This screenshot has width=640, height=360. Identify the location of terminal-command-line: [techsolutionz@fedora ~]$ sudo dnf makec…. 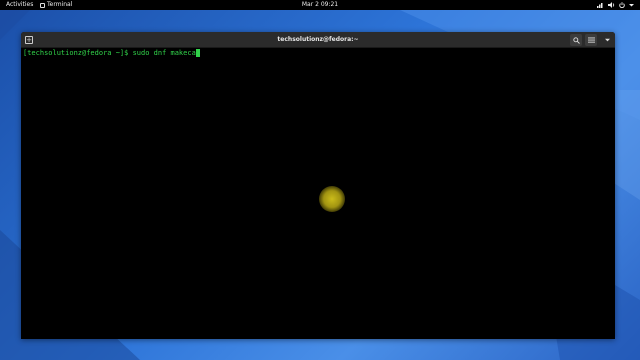
(111, 53).